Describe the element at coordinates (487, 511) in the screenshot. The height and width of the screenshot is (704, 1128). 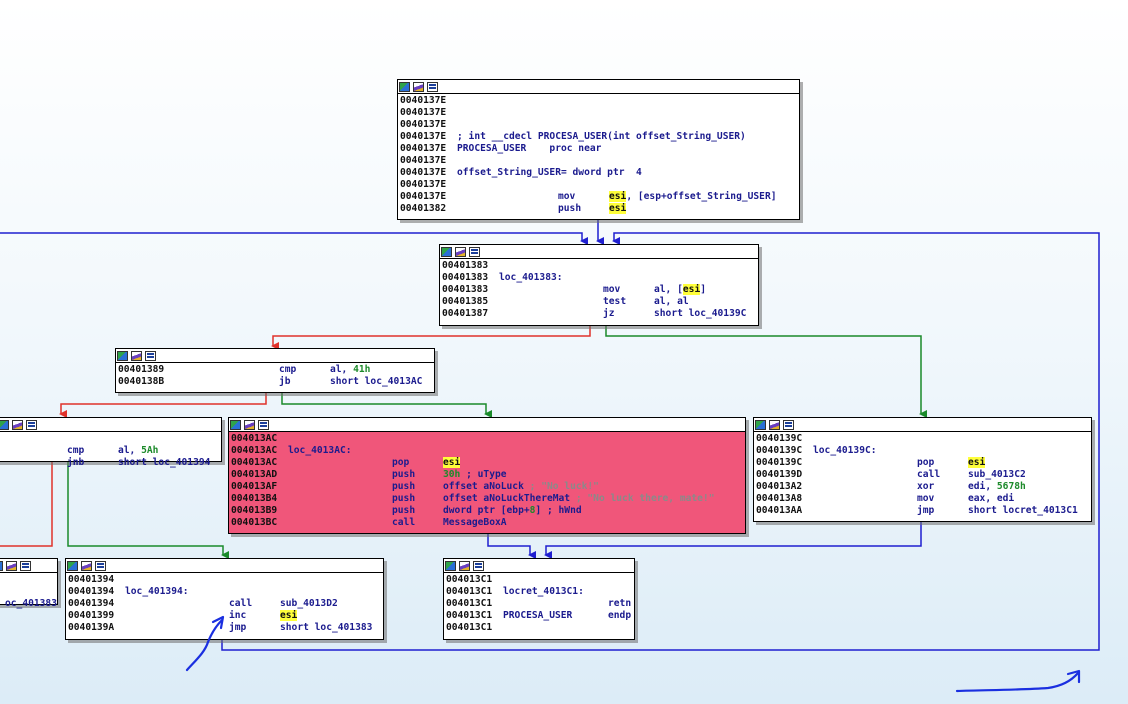
I see `disasm-line: 004013B9 push dword ptr [ebp+8] ; hWnd` at that location.